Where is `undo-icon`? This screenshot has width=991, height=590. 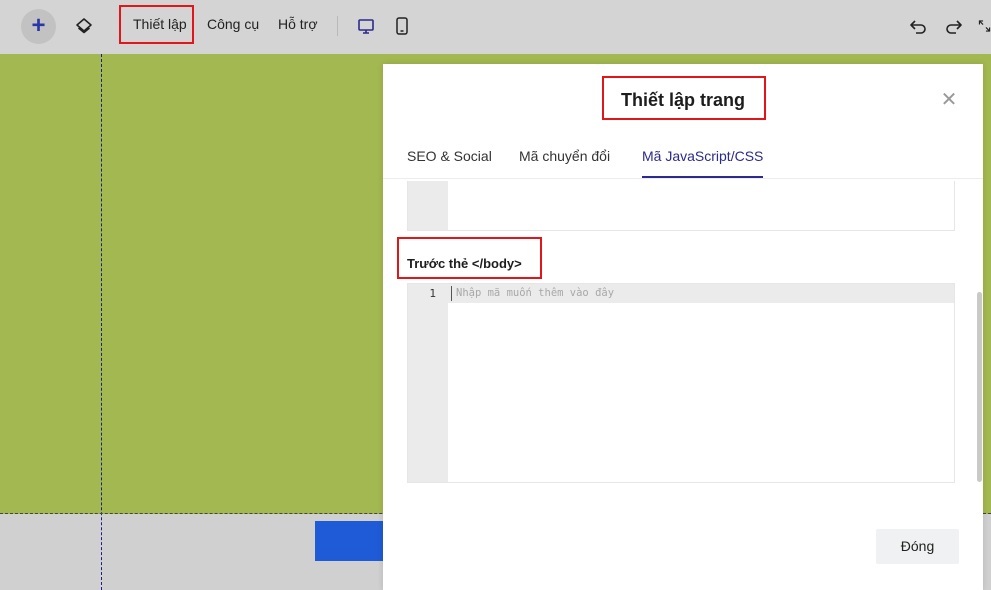
undo-icon is located at coordinates (918, 26).